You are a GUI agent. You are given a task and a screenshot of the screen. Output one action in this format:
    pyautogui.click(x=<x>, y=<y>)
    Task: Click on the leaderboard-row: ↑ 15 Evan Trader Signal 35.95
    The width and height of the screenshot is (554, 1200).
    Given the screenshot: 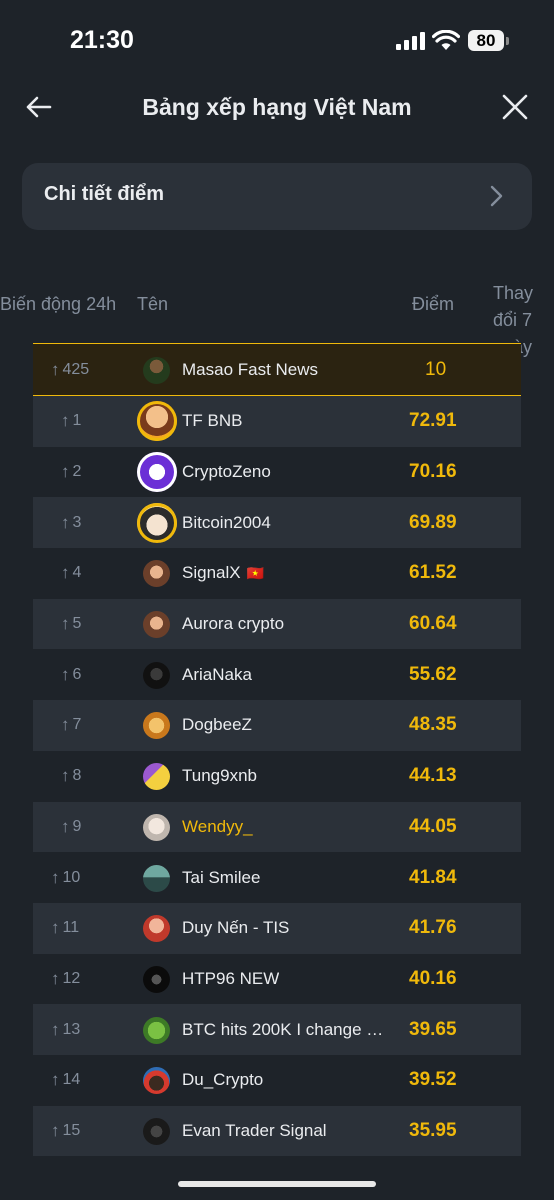 What is the action you would take?
    pyautogui.click(x=277, y=1131)
    